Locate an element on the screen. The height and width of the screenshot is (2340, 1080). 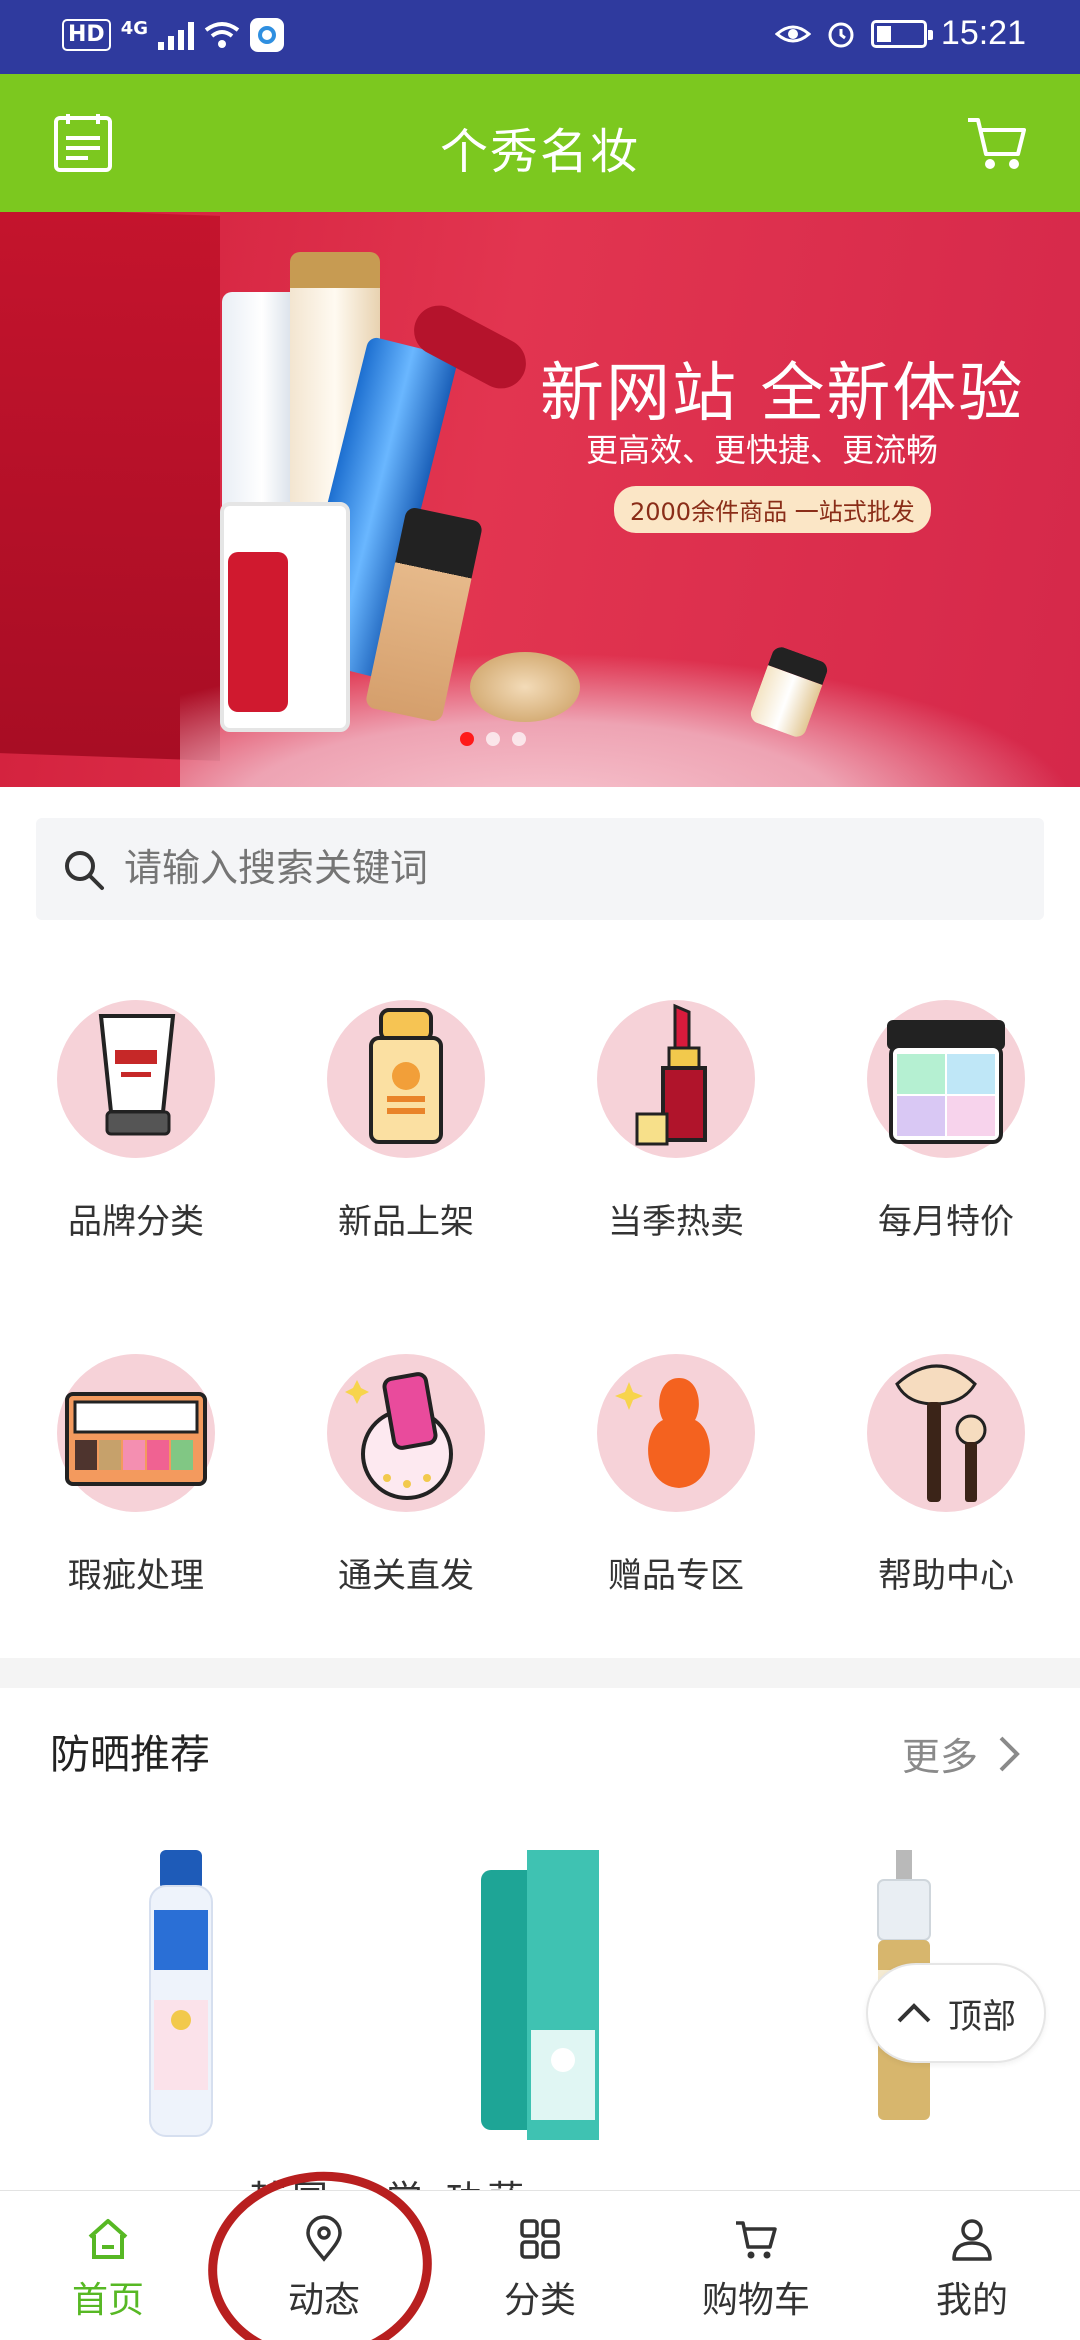
bottom-tab-bar: 首页 动态 分类 购物车 我的 is located at coordinates (540, 2265).